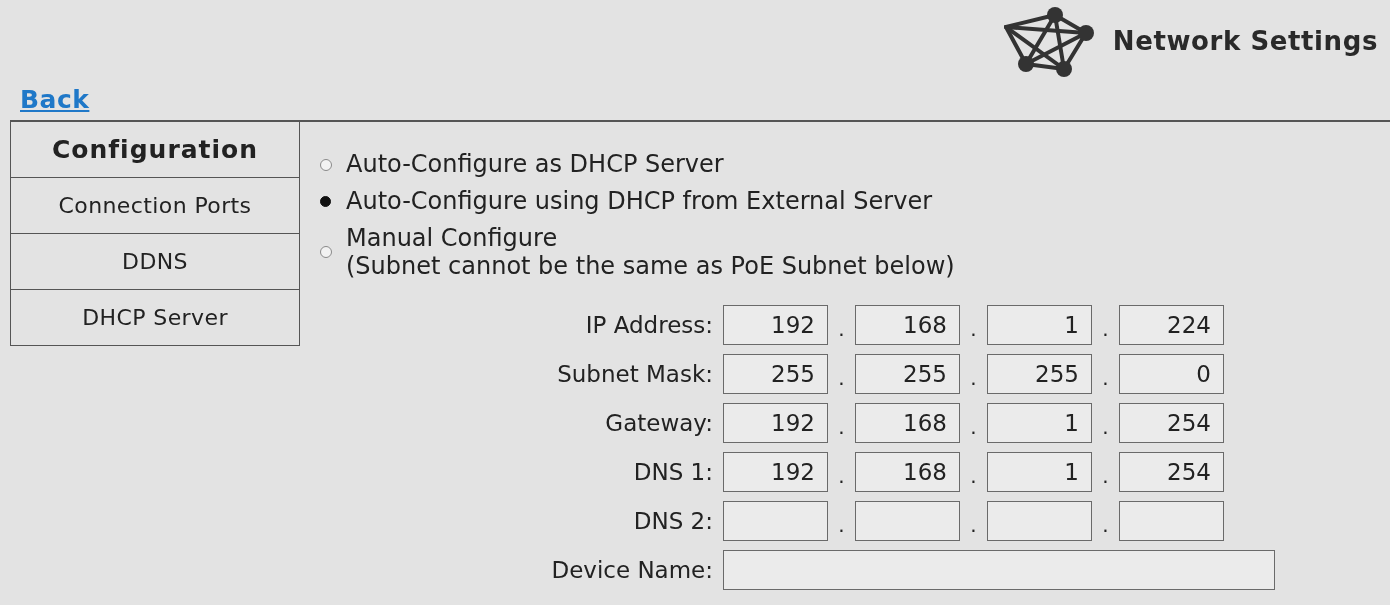 This screenshot has width=1390, height=605. I want to click on field-label: DNS 1:, so click(672, 472).